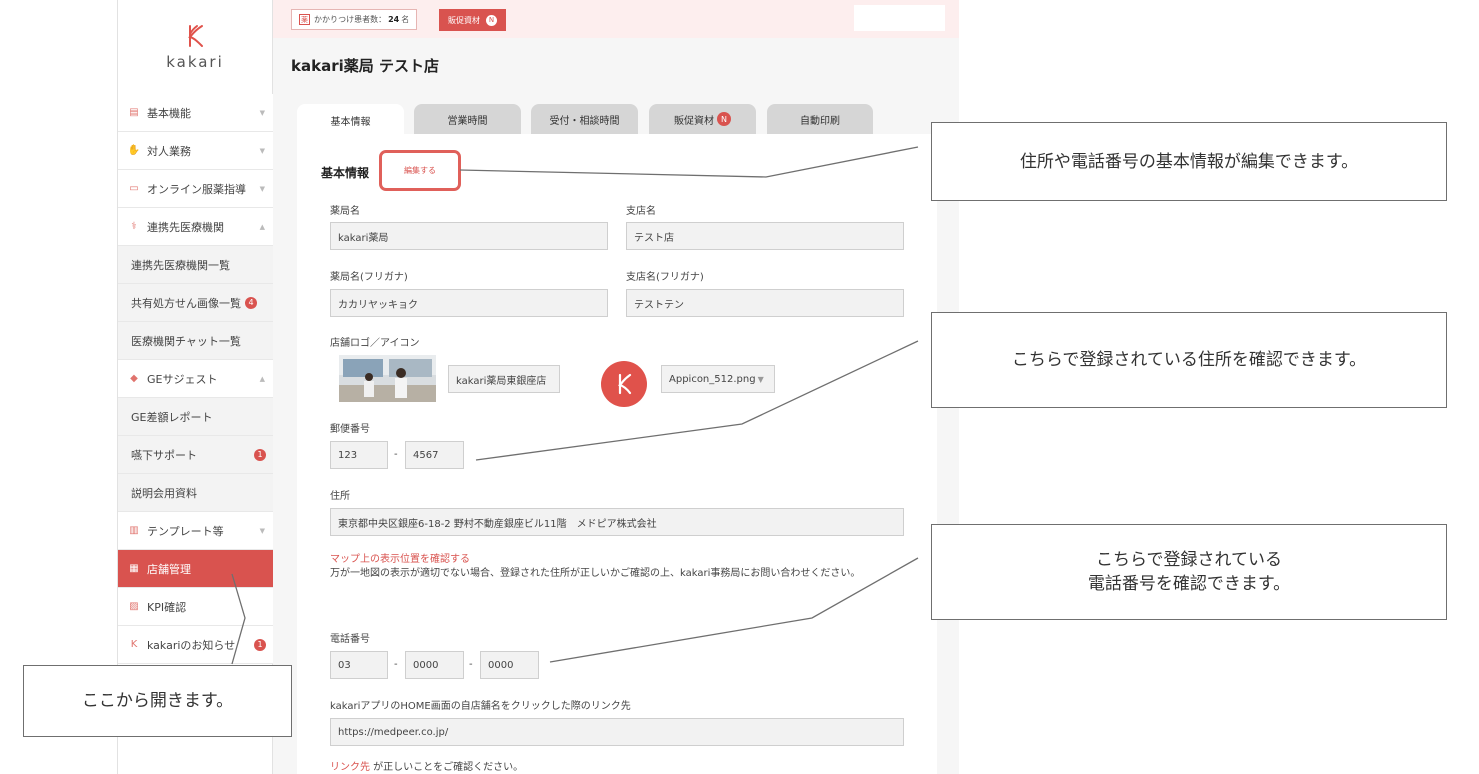 The height and width of the screenshot is (774, 1479). I want to click on store-photo-image, so click(387, 378).